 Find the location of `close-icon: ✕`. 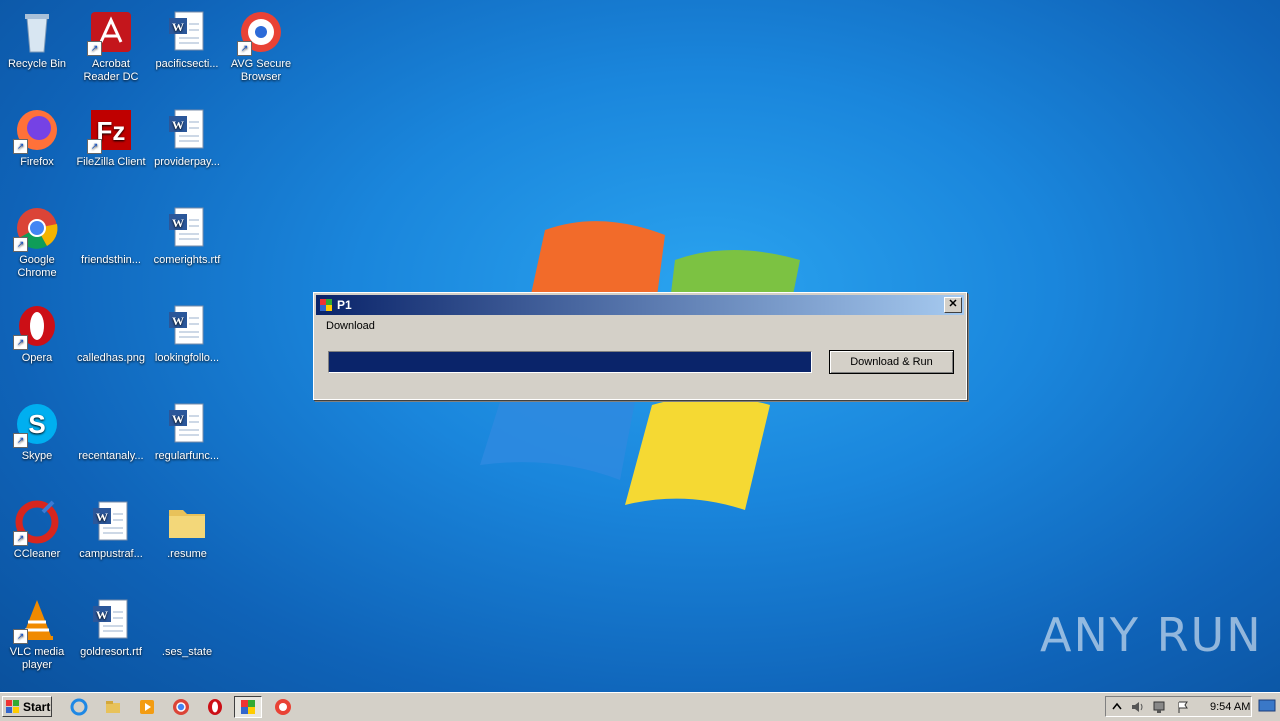

close-icon: ✕ is located at coordinates (953, 304).